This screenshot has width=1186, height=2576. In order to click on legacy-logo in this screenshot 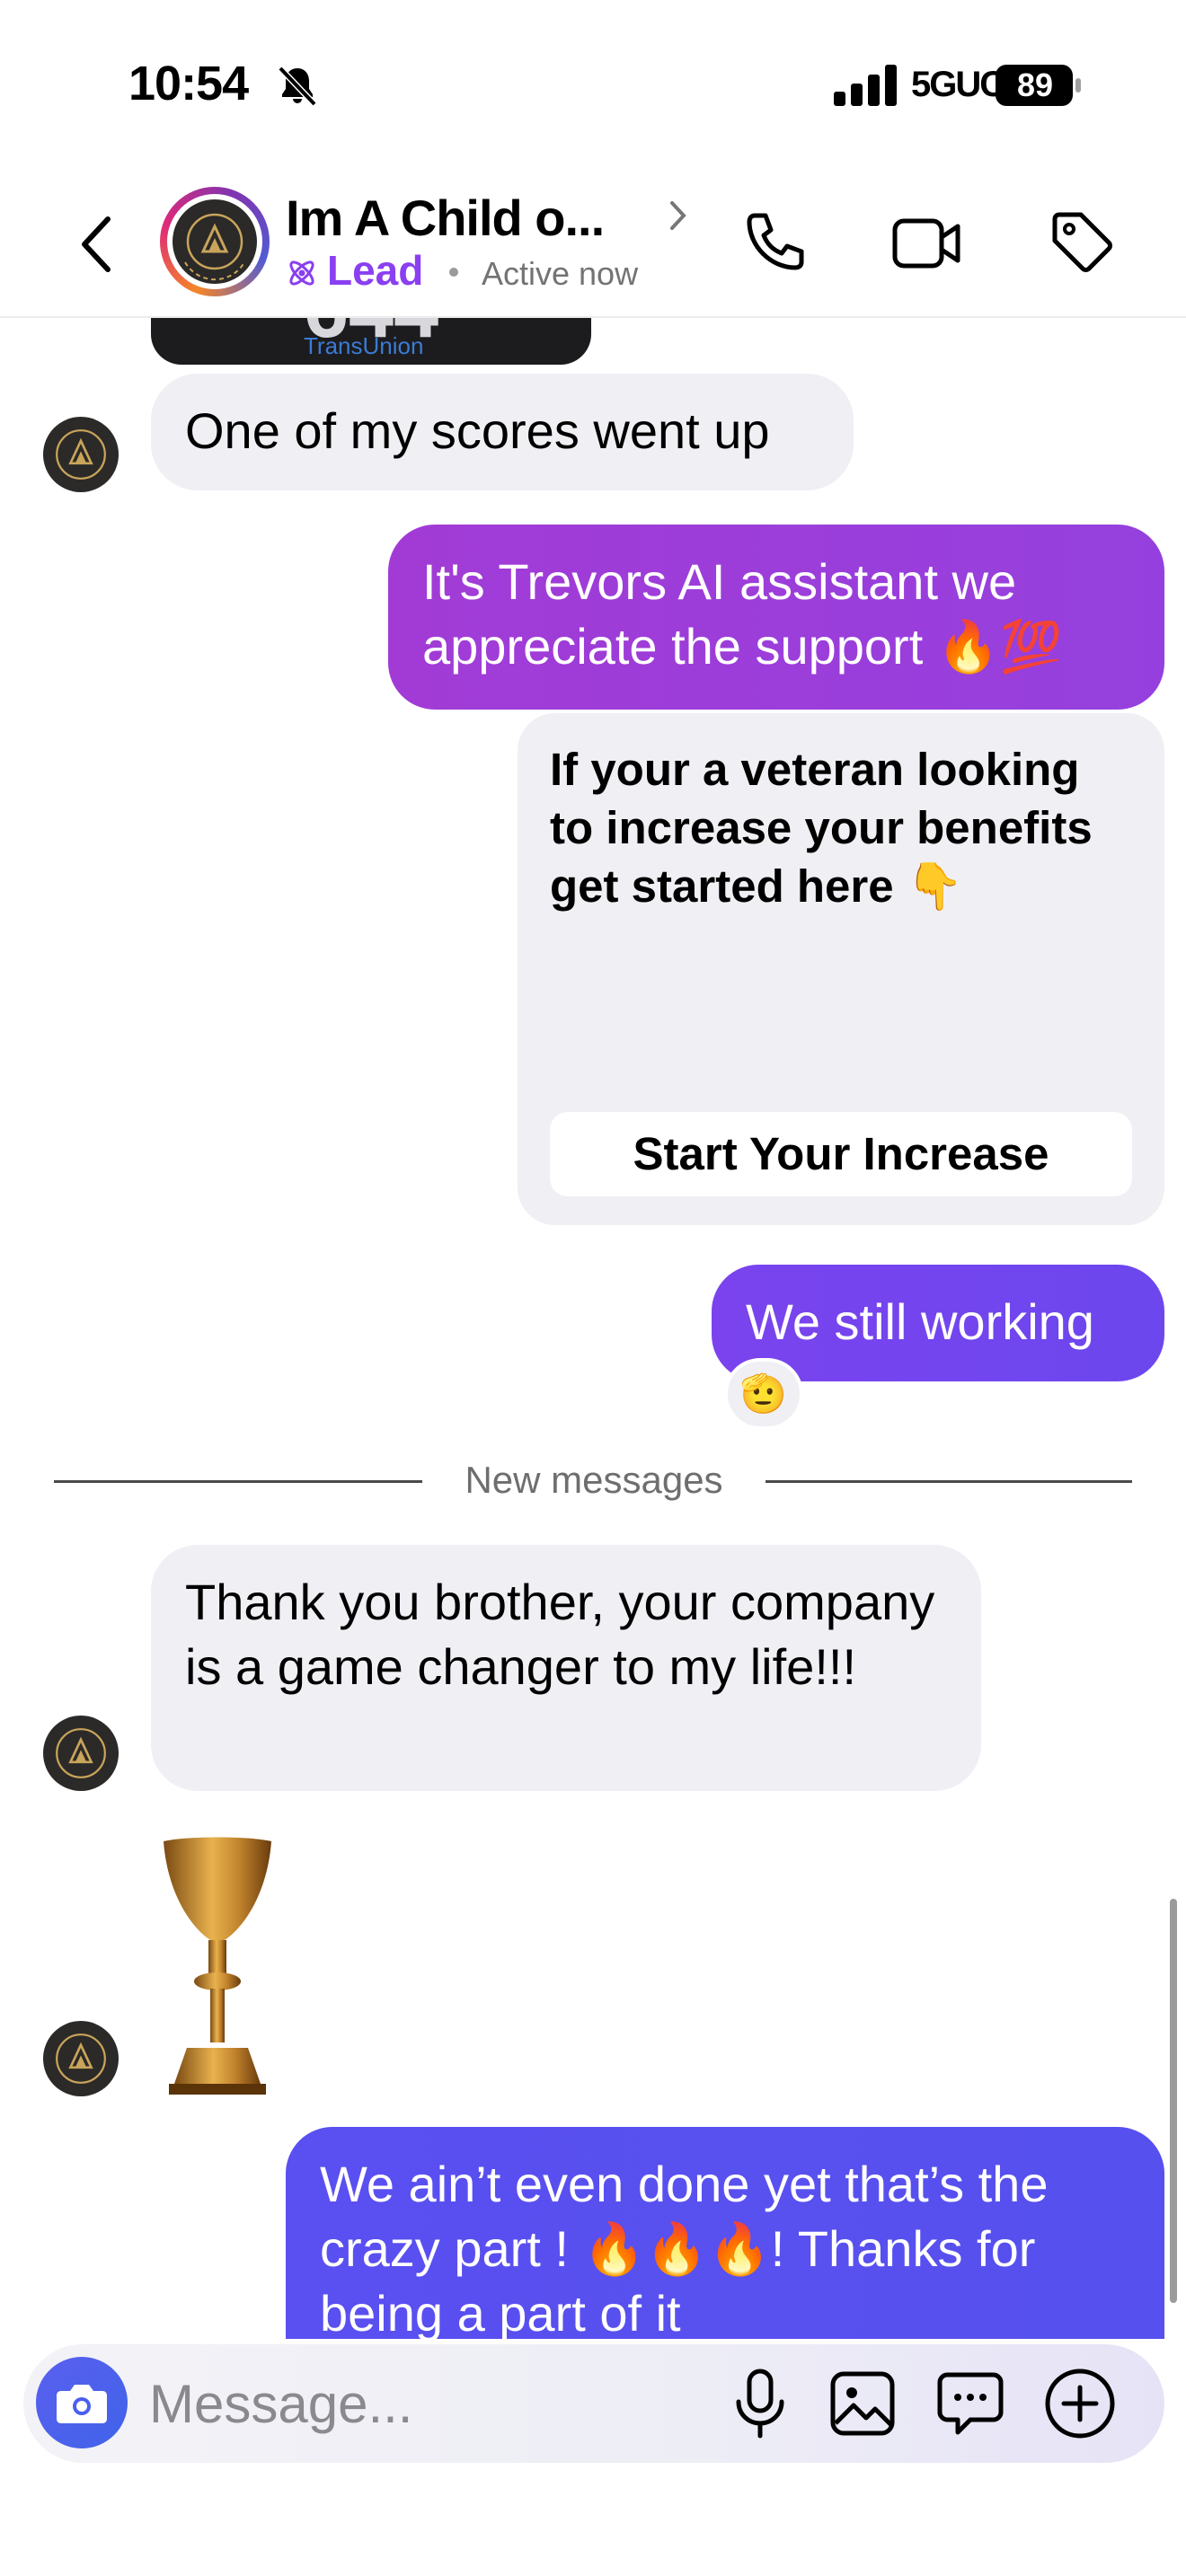, I will do `click(215, 241)`.